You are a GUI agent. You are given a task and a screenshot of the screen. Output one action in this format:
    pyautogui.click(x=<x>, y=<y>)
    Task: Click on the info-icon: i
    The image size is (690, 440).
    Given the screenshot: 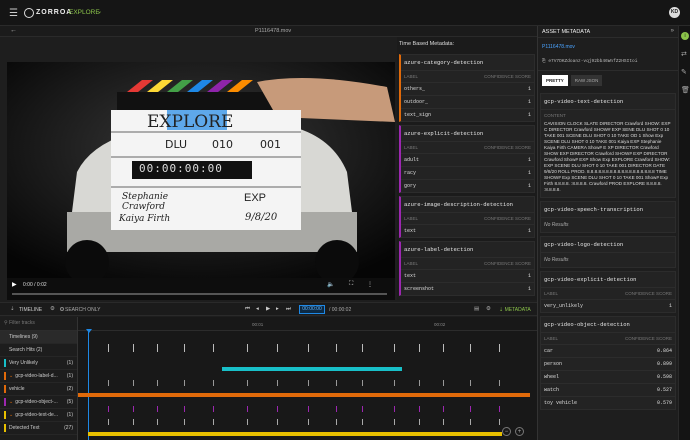 What is the action you would take?
    pyautogui.click(x=685, y=36)
    